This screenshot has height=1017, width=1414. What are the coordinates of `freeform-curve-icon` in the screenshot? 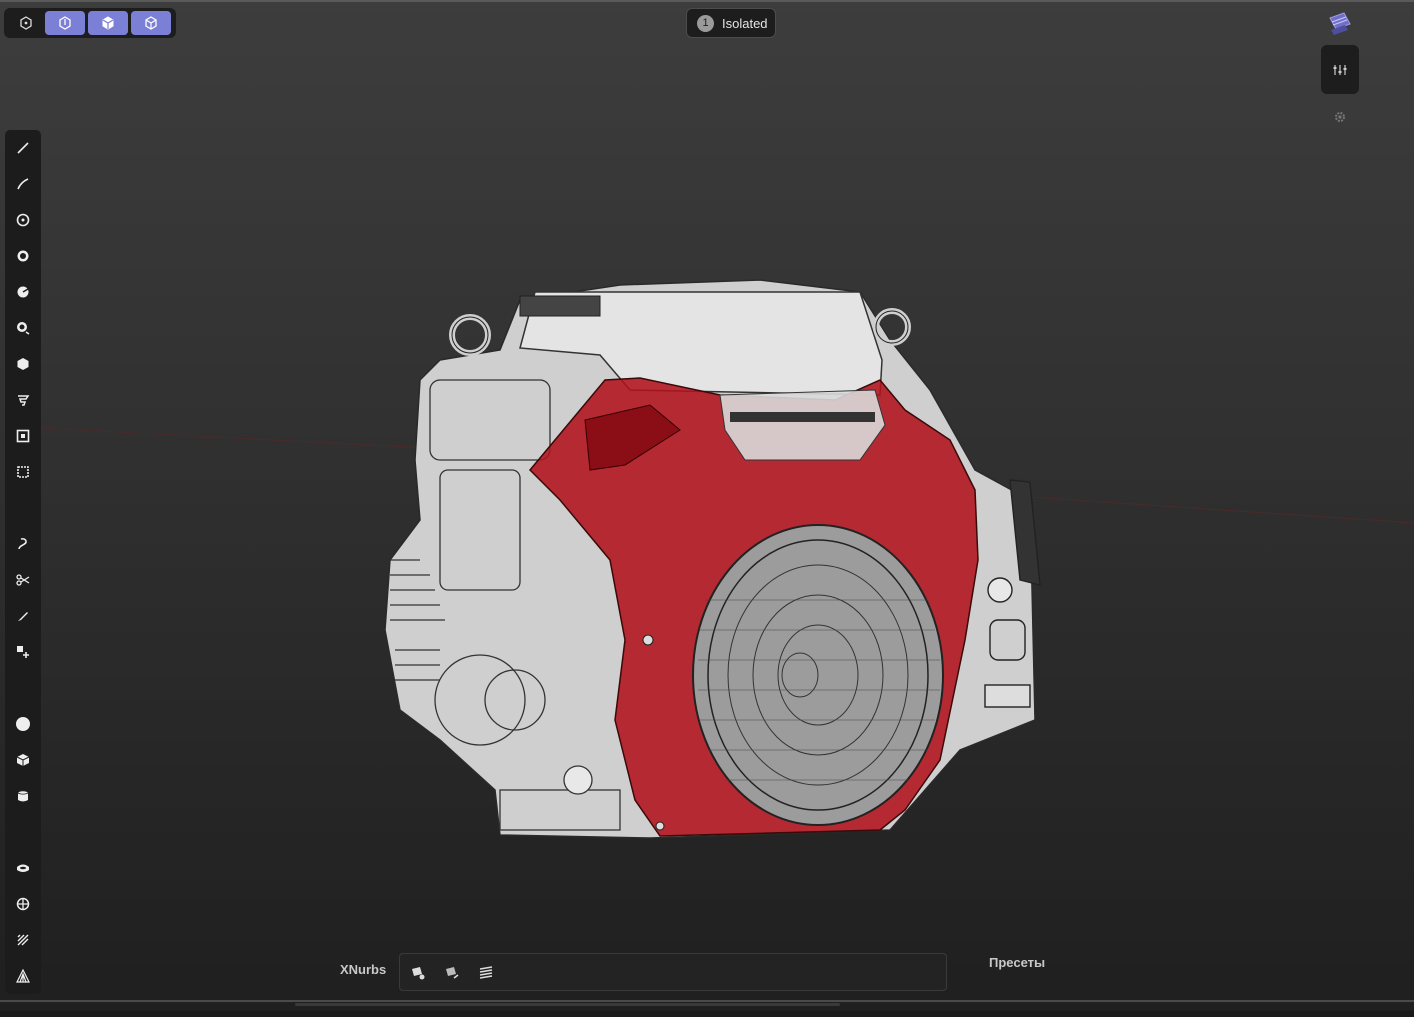 It's located at (22, 544).